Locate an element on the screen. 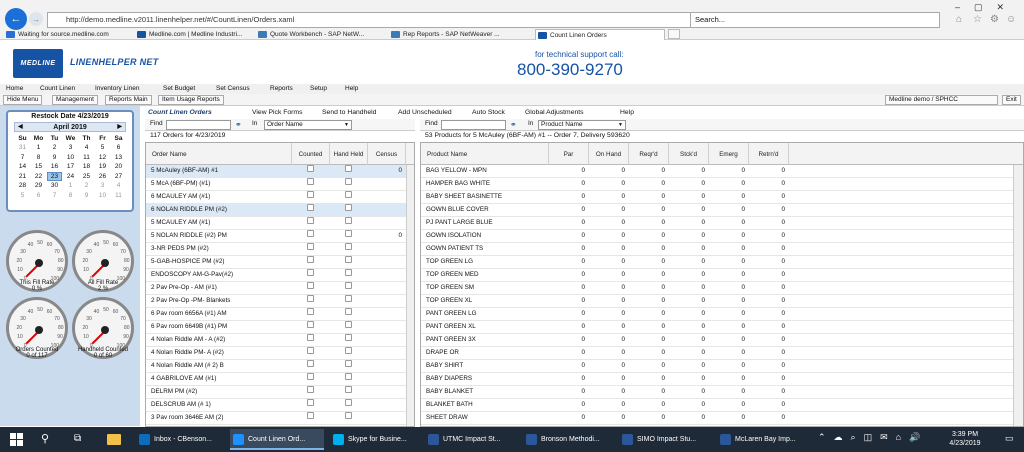  table-row: BABY SHIRT 0 0 0 0 0 0 is located at coordinates (722, 366).